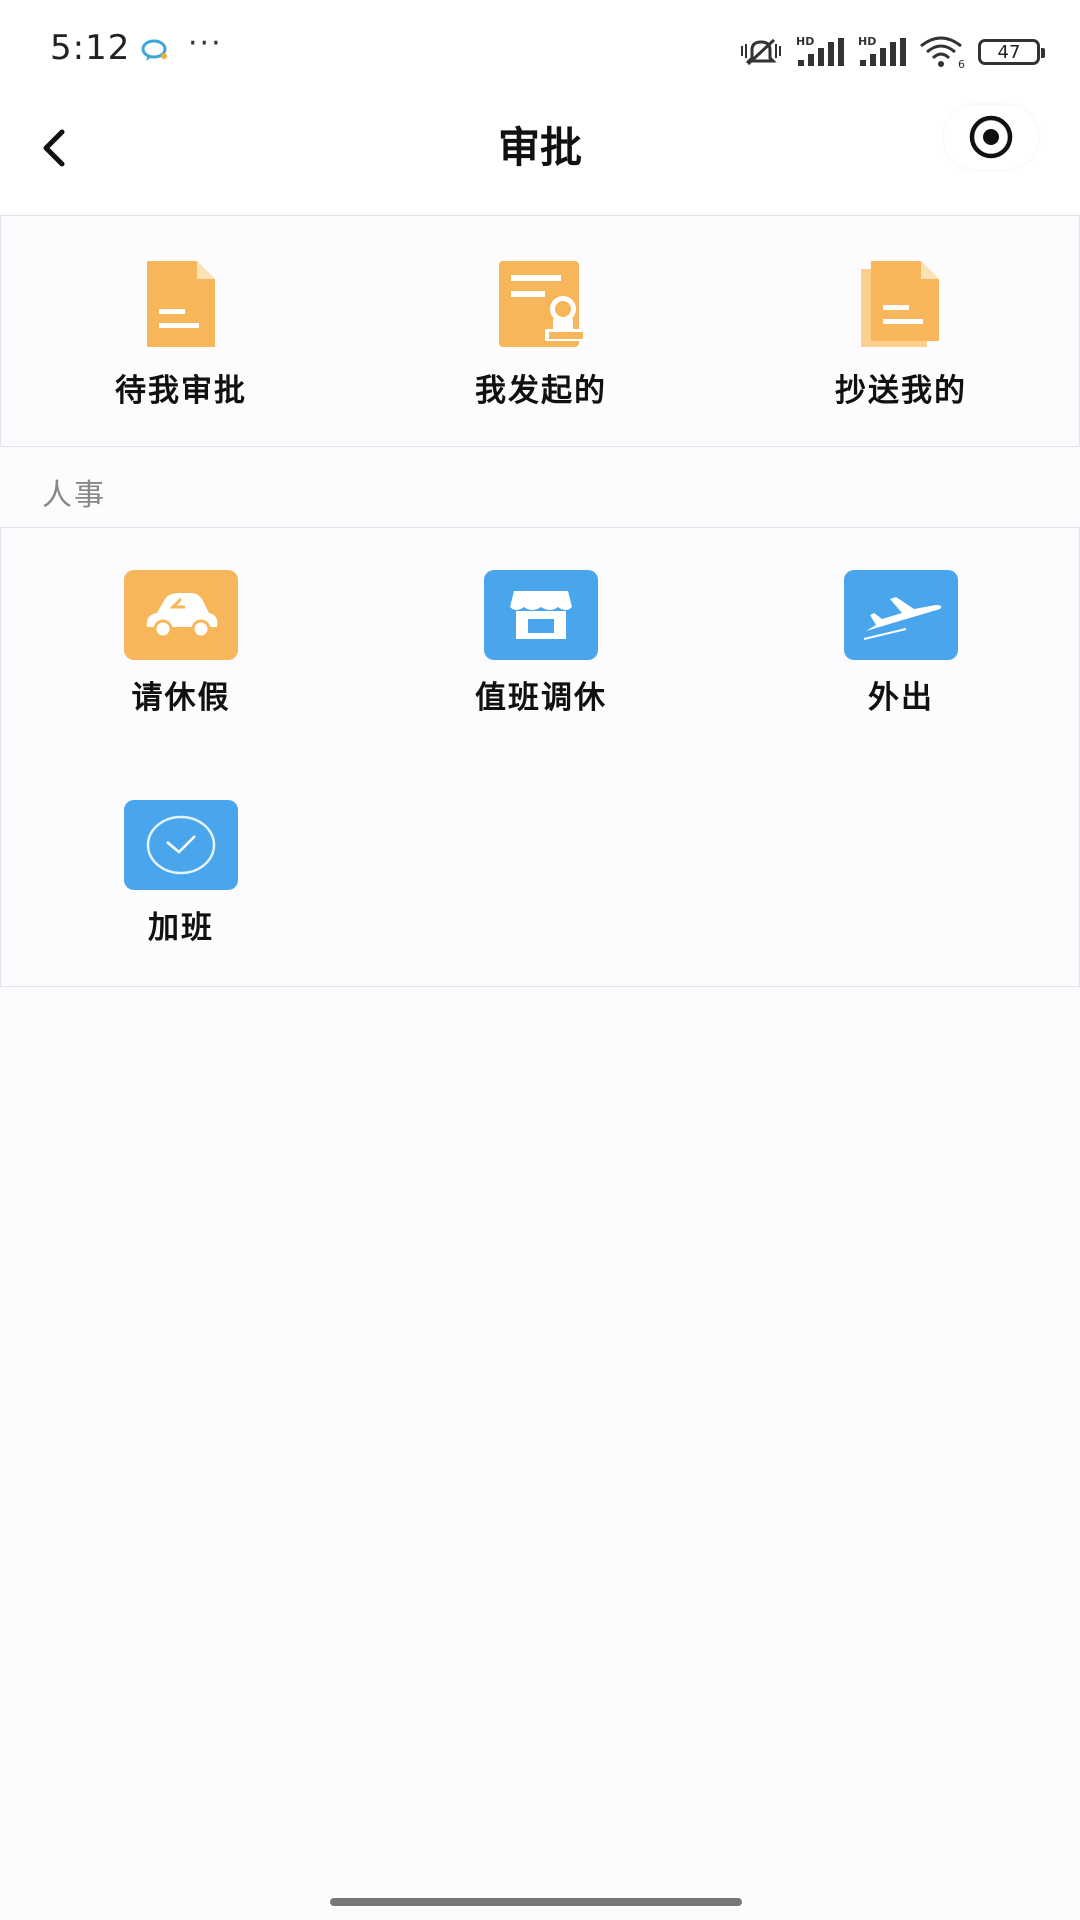 The image size is (1080, 1920). What do you see at coordinates (942, 53) in the screenshot?
I see `wifi-icon: 6` at bounding box center [942, 53].